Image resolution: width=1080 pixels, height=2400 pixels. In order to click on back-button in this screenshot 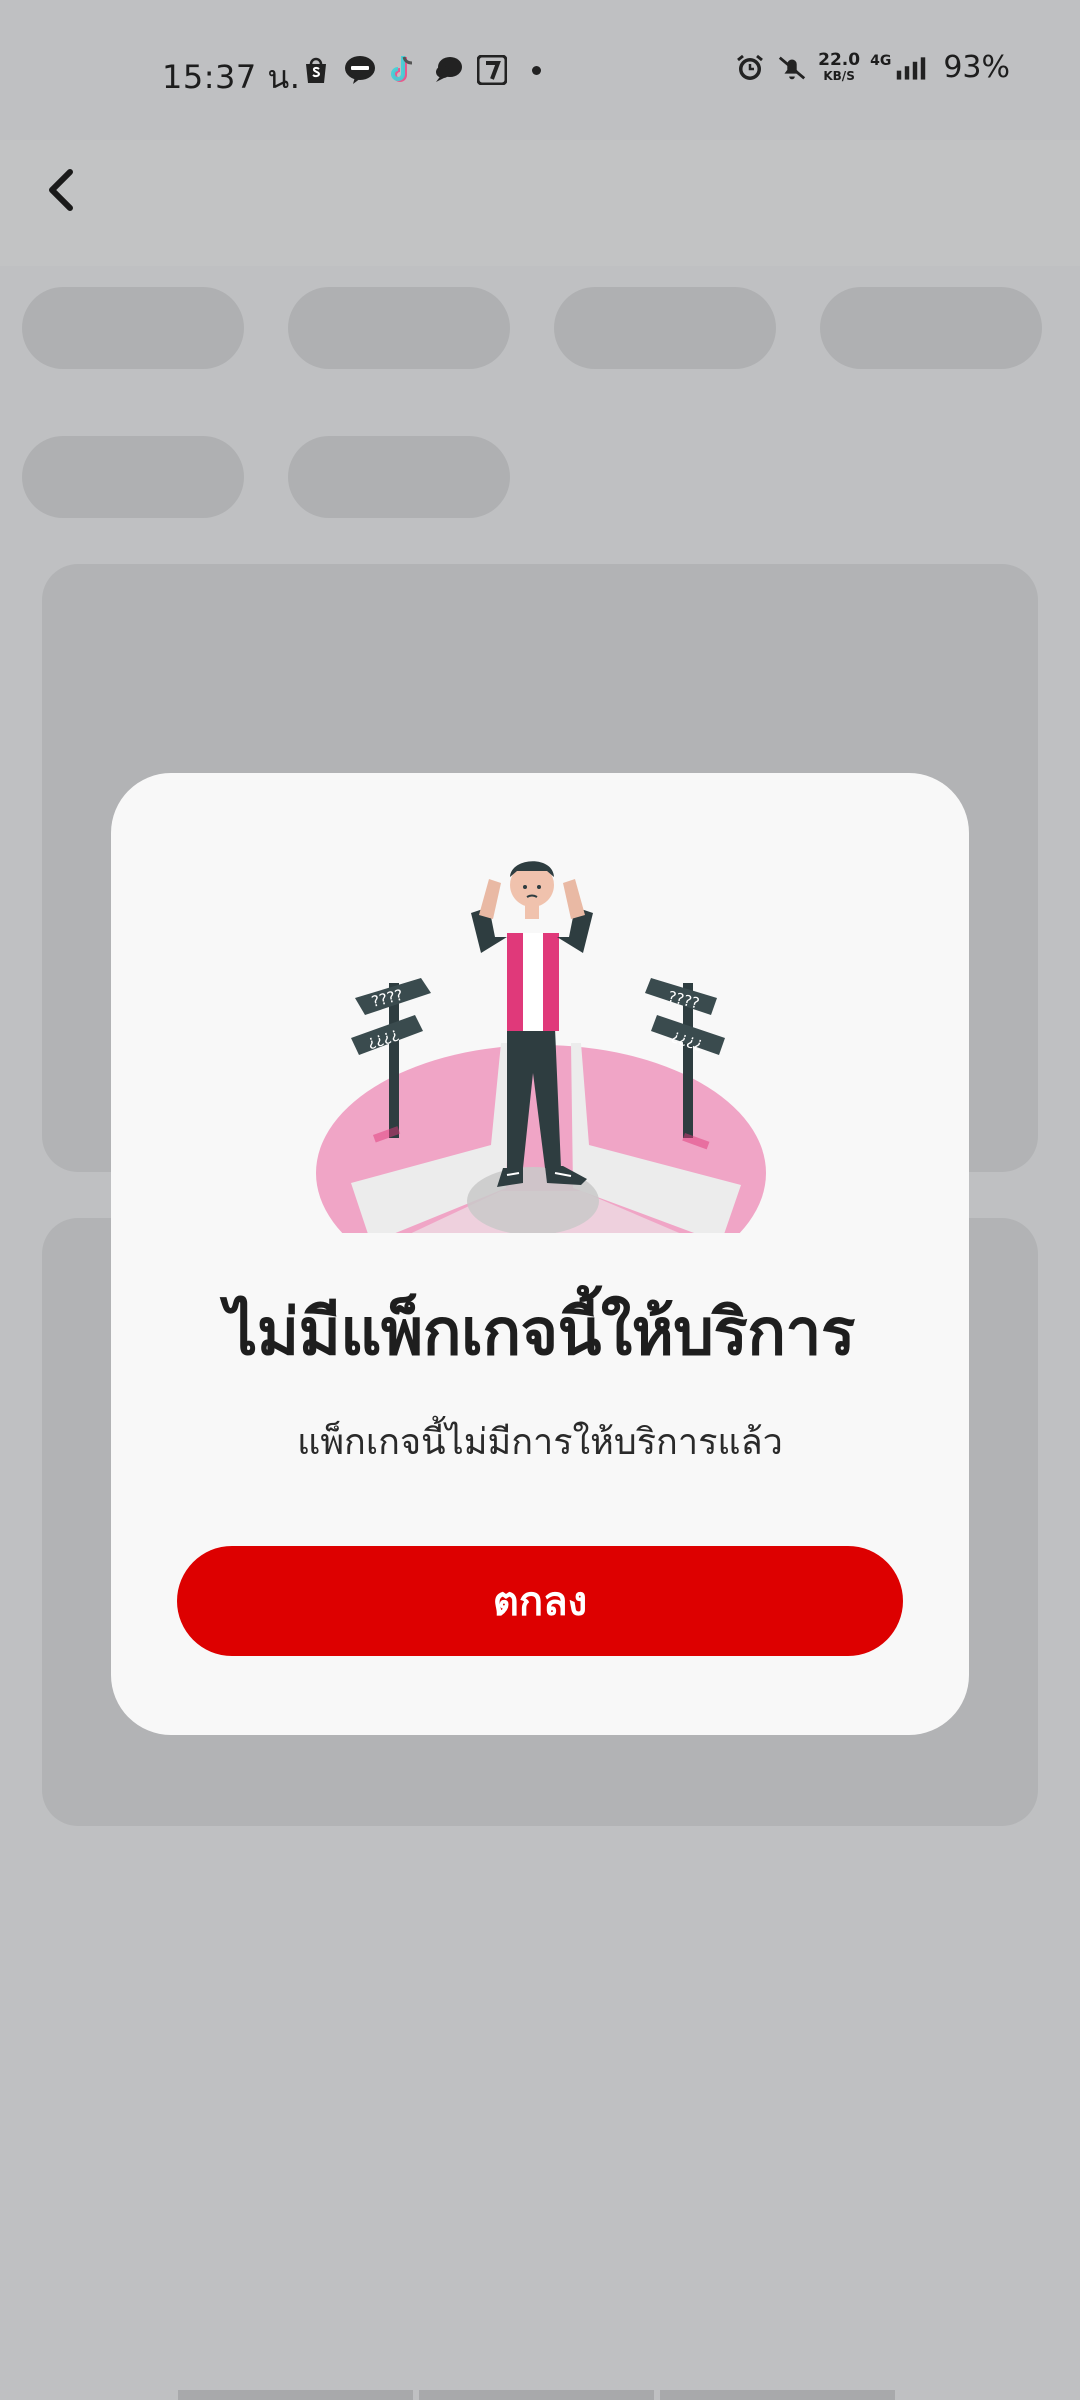, I will do `click(64, 190)`.